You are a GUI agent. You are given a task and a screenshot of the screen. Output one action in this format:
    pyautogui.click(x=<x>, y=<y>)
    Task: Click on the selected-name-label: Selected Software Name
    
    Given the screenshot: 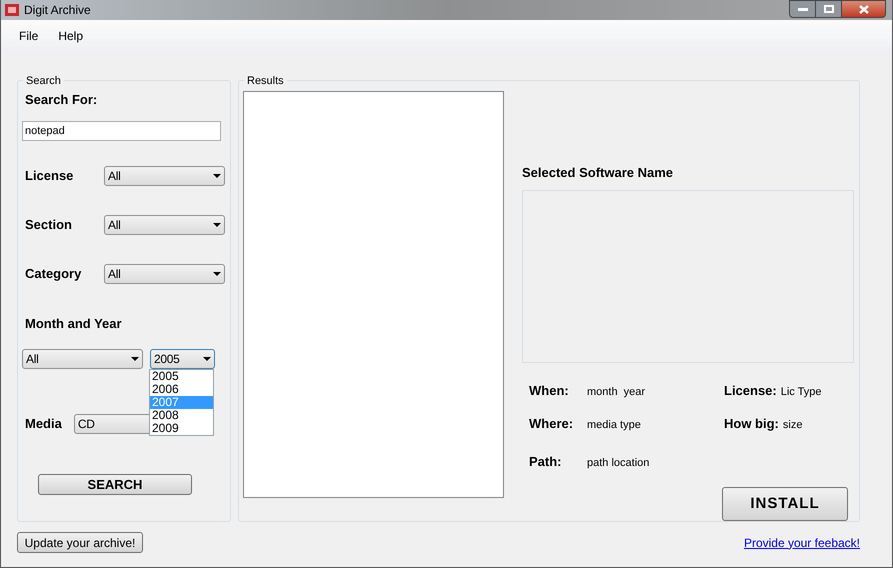 What is the action you would take?
    pyautogui.click(x=598, y=173)
    